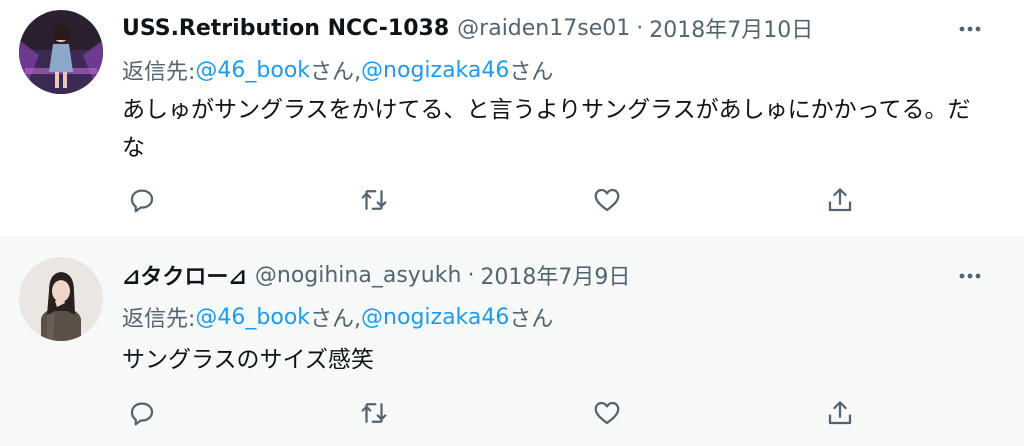 The width and height of the screenshot is (1024, 446). Describe the element at coordinates (543, 28) in the screenshot. I see `user-handle: @raiden17se01` at that location.